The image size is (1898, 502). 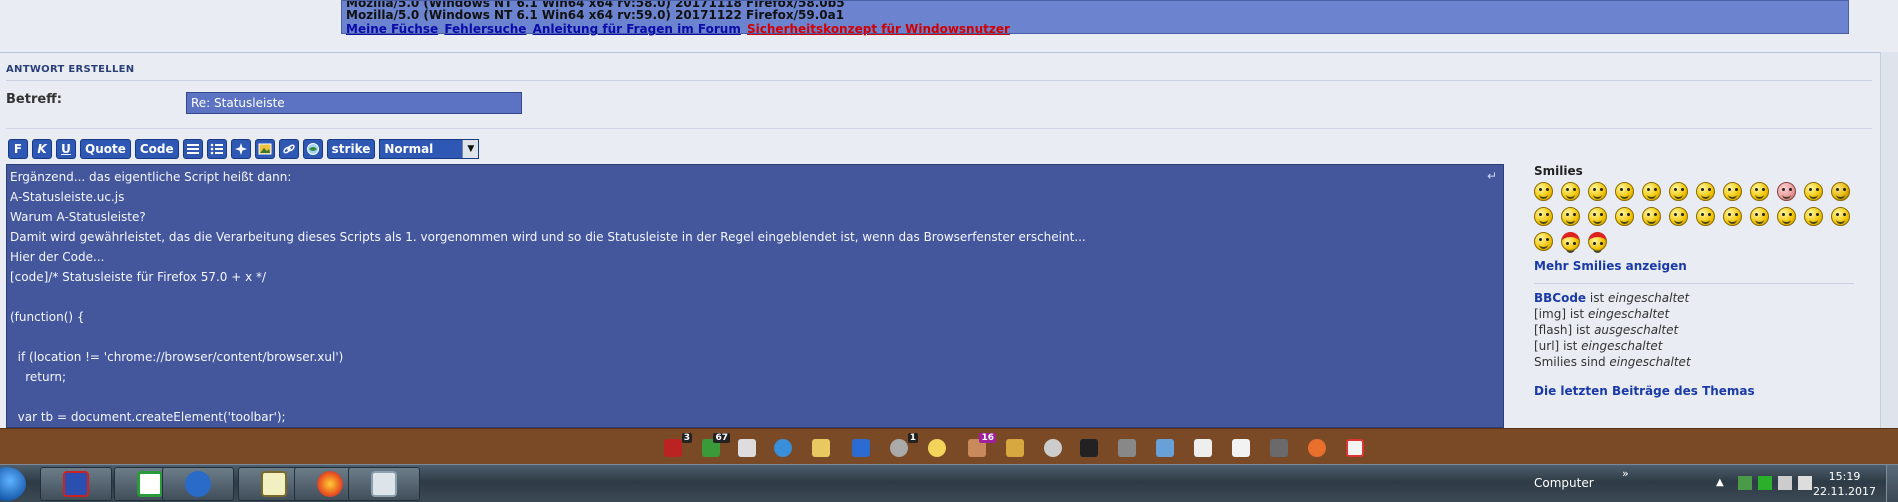 I want to click on bullet-list-button, so click(x=216, y=149).